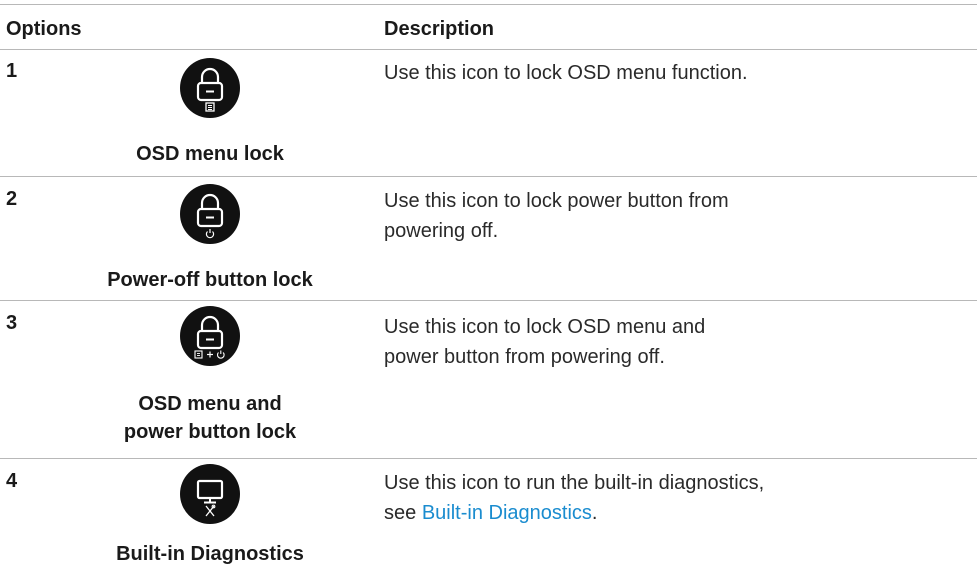  Describe the element at coordinates (210, 214) in the screenshot. I see `lock-power-icon` at that location.